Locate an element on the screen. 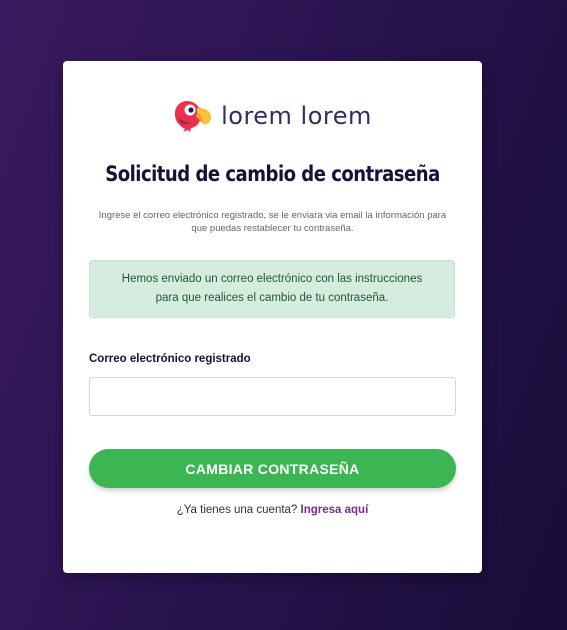 The width and height of the screenshot is (567, 630). brand-logo: lorem lorem is located at coordinates (272, 116).